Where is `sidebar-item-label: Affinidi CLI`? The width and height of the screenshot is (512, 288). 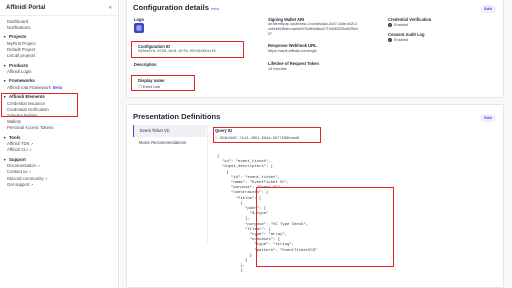
sidebar-item-label: Affinidi CLI is located at coordinates (17, 150).